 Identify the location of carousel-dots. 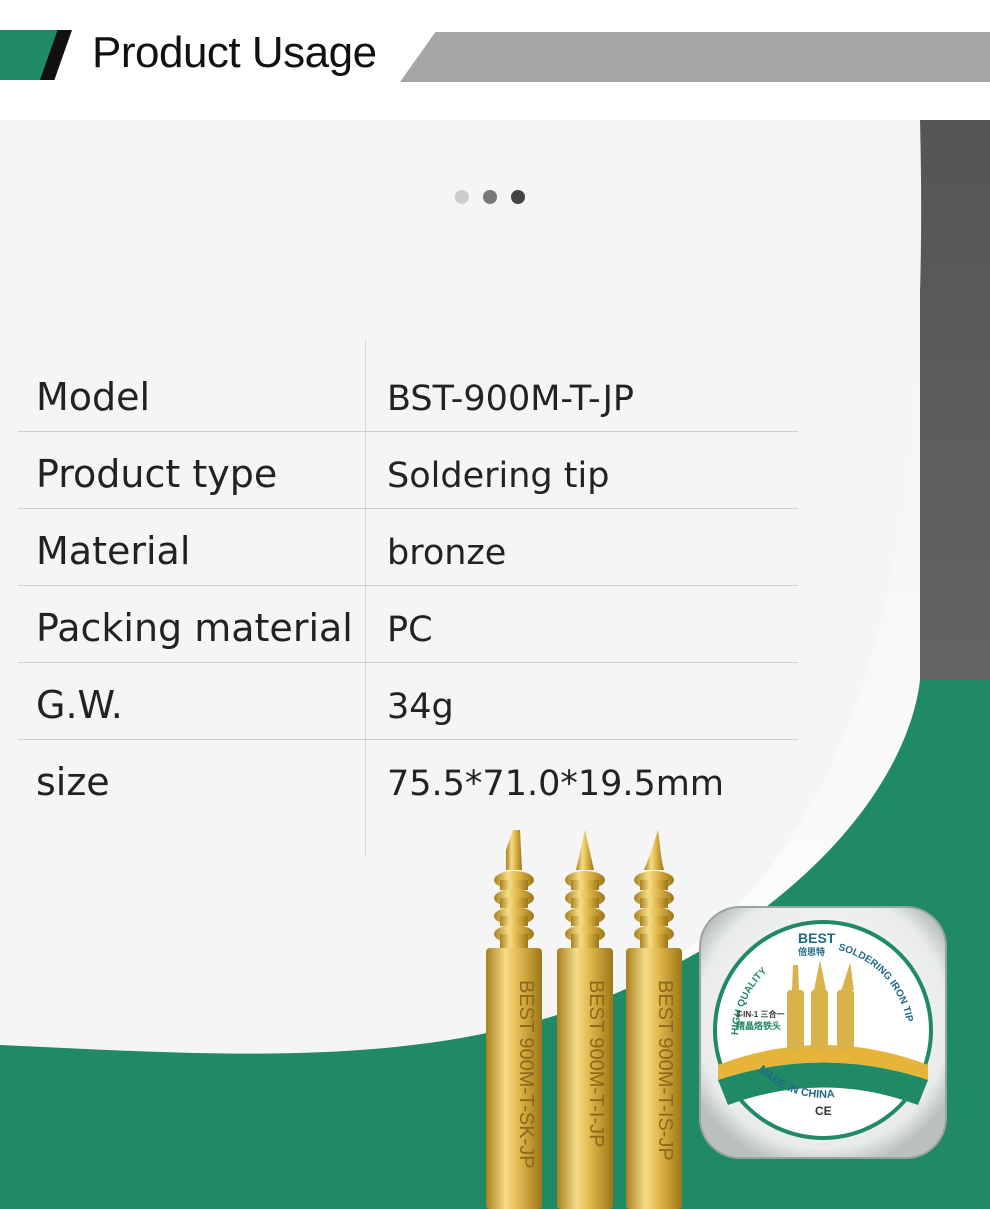
(490, 197).